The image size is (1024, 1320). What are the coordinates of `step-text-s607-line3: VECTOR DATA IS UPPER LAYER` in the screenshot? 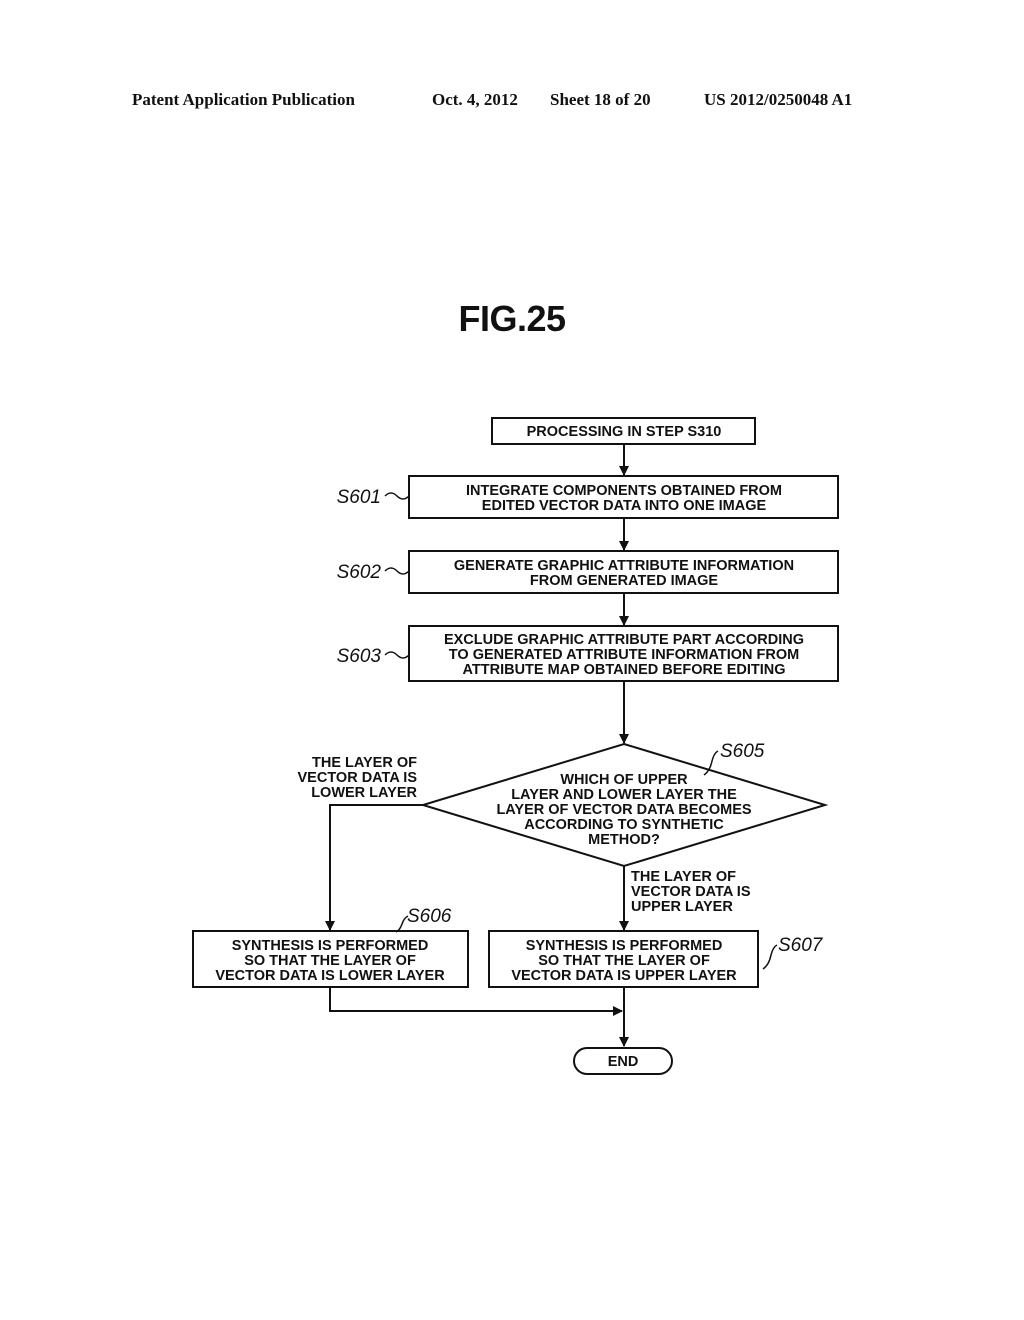 It's located at (624, 976).